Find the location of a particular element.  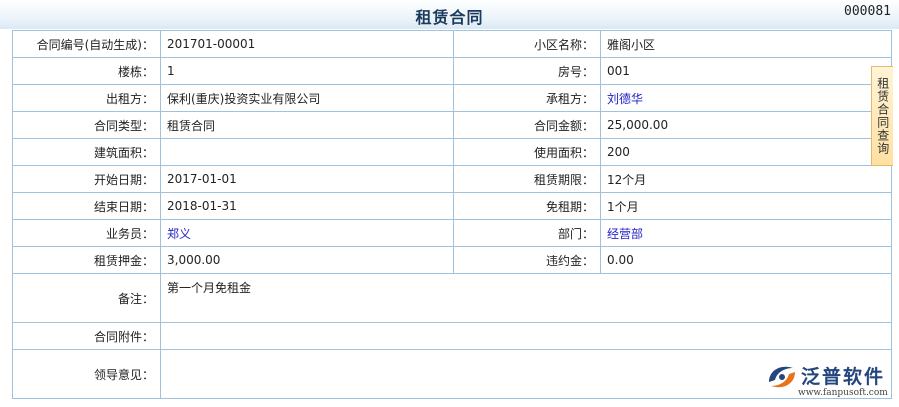

fanpu-logo: 泛普软件 www.fanpusoft.com is located at coordinates (829, 381).